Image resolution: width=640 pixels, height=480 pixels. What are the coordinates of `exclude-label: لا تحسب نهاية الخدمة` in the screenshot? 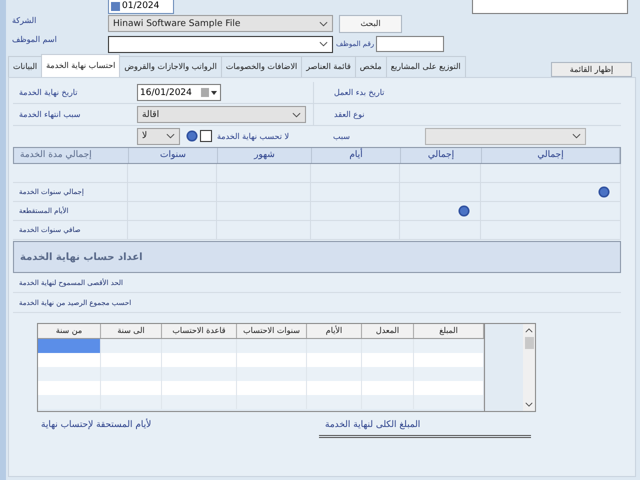 It's located at (253, 136).